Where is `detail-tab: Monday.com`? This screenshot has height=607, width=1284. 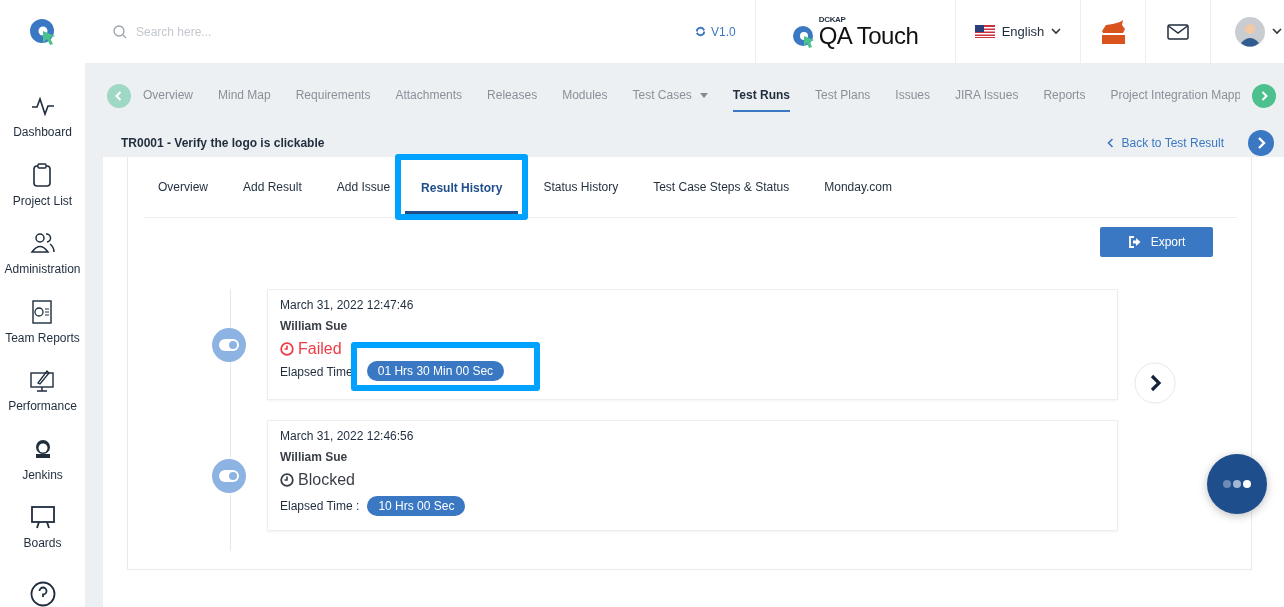
detail-tab: Monday.com is located at coordinates (858, 187).